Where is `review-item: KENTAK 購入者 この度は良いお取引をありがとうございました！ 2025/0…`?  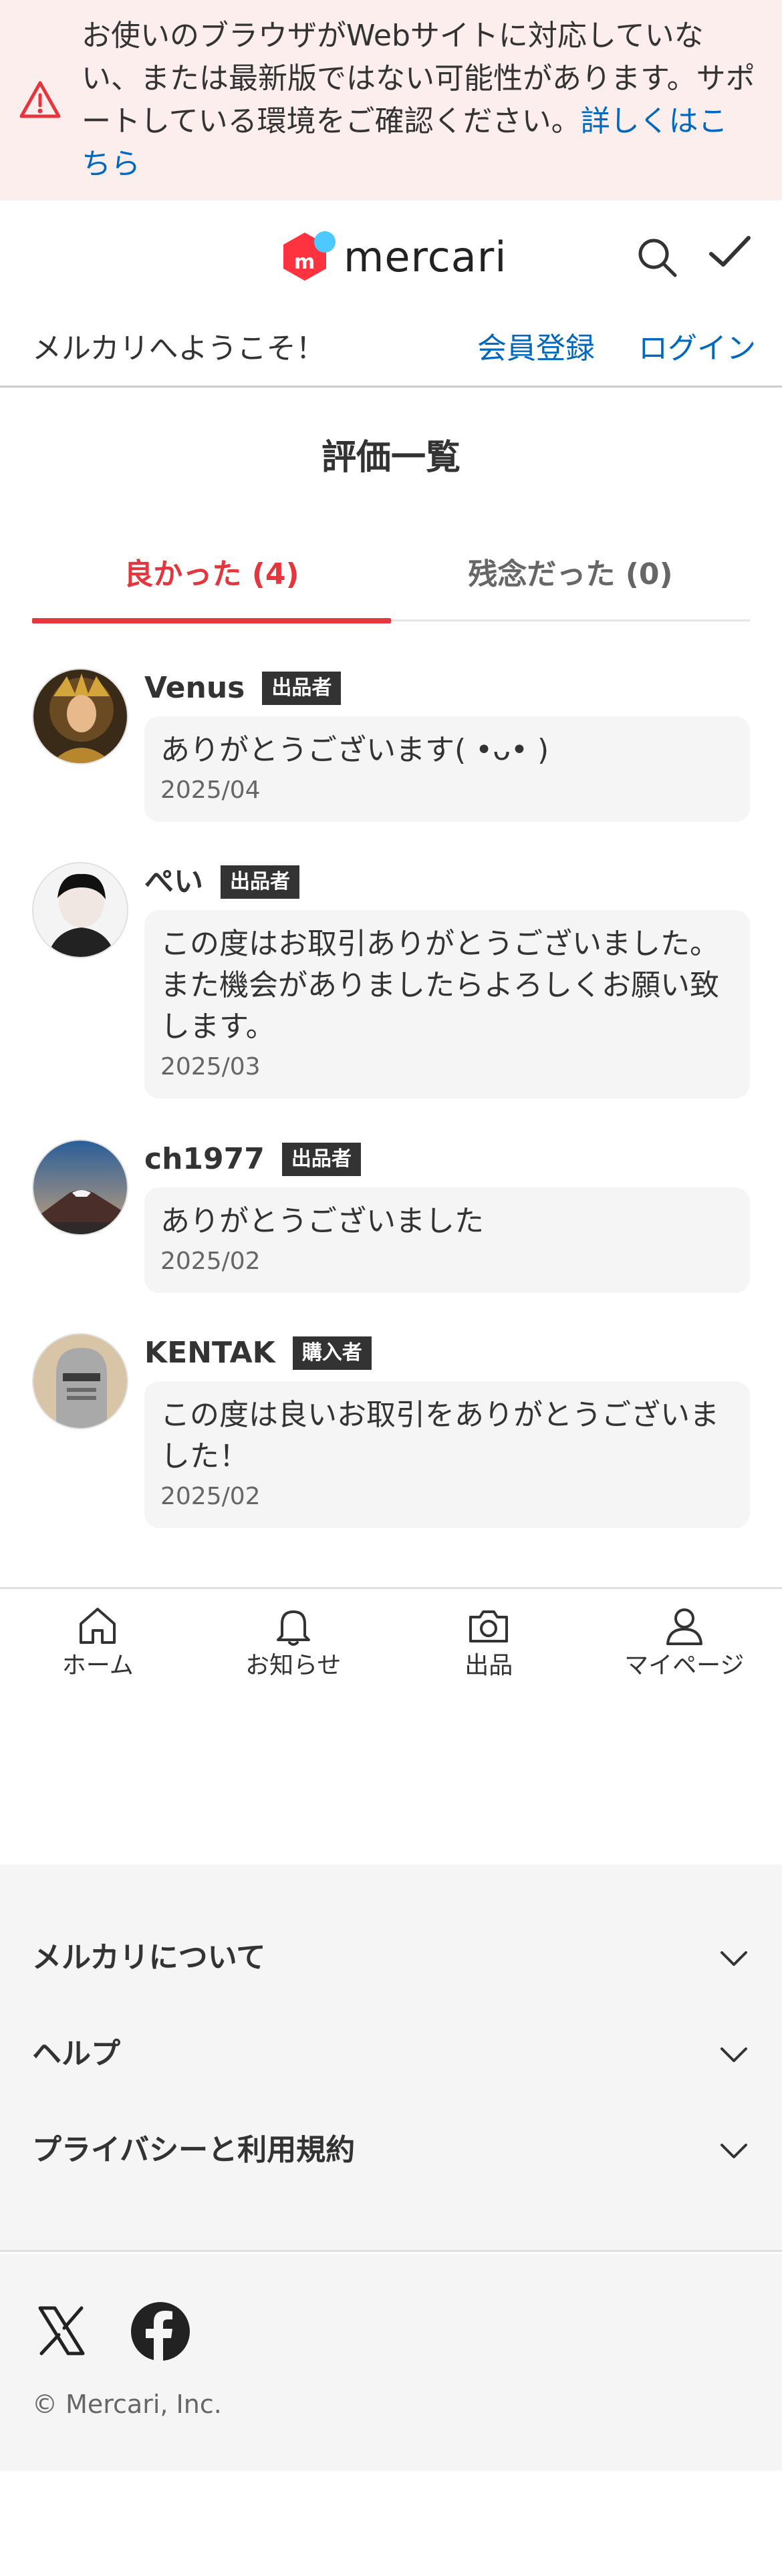 review-item: KENTAK 購入者 この度は良いお取引をありがとうございました！ 2025/0… is located at coordinates (391, 1436).